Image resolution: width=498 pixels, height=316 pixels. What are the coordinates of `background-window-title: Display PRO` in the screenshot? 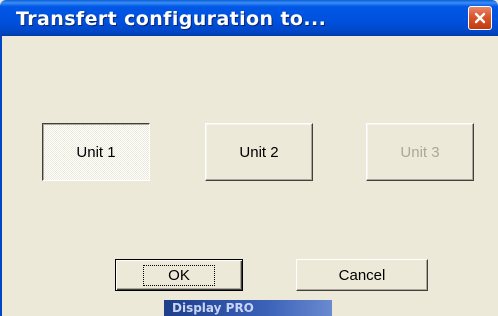 It's located at (248, 308).